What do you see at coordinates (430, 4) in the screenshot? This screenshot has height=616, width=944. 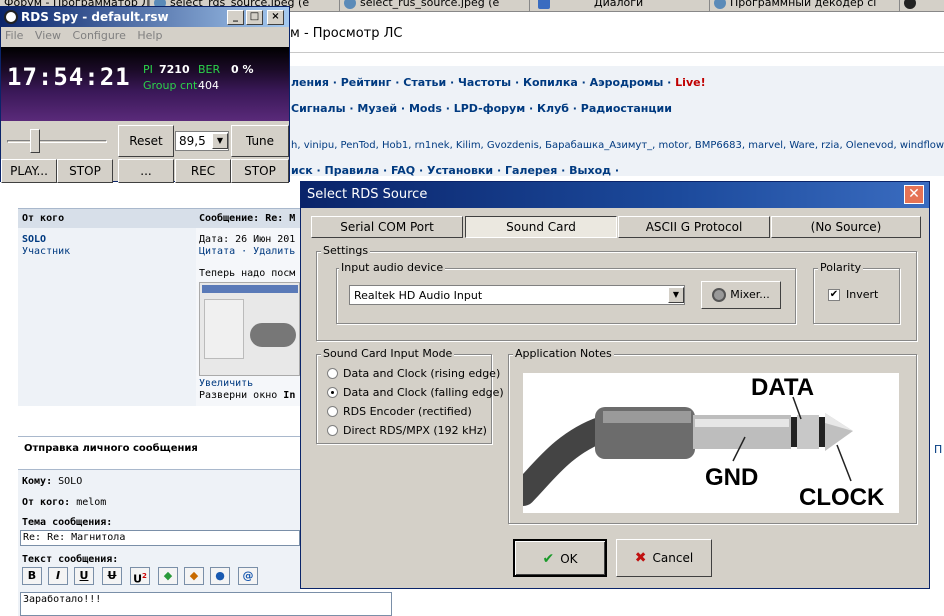 I see `tab-label: select_rus_source.jpeg (e` at bounding box center [430, 4].